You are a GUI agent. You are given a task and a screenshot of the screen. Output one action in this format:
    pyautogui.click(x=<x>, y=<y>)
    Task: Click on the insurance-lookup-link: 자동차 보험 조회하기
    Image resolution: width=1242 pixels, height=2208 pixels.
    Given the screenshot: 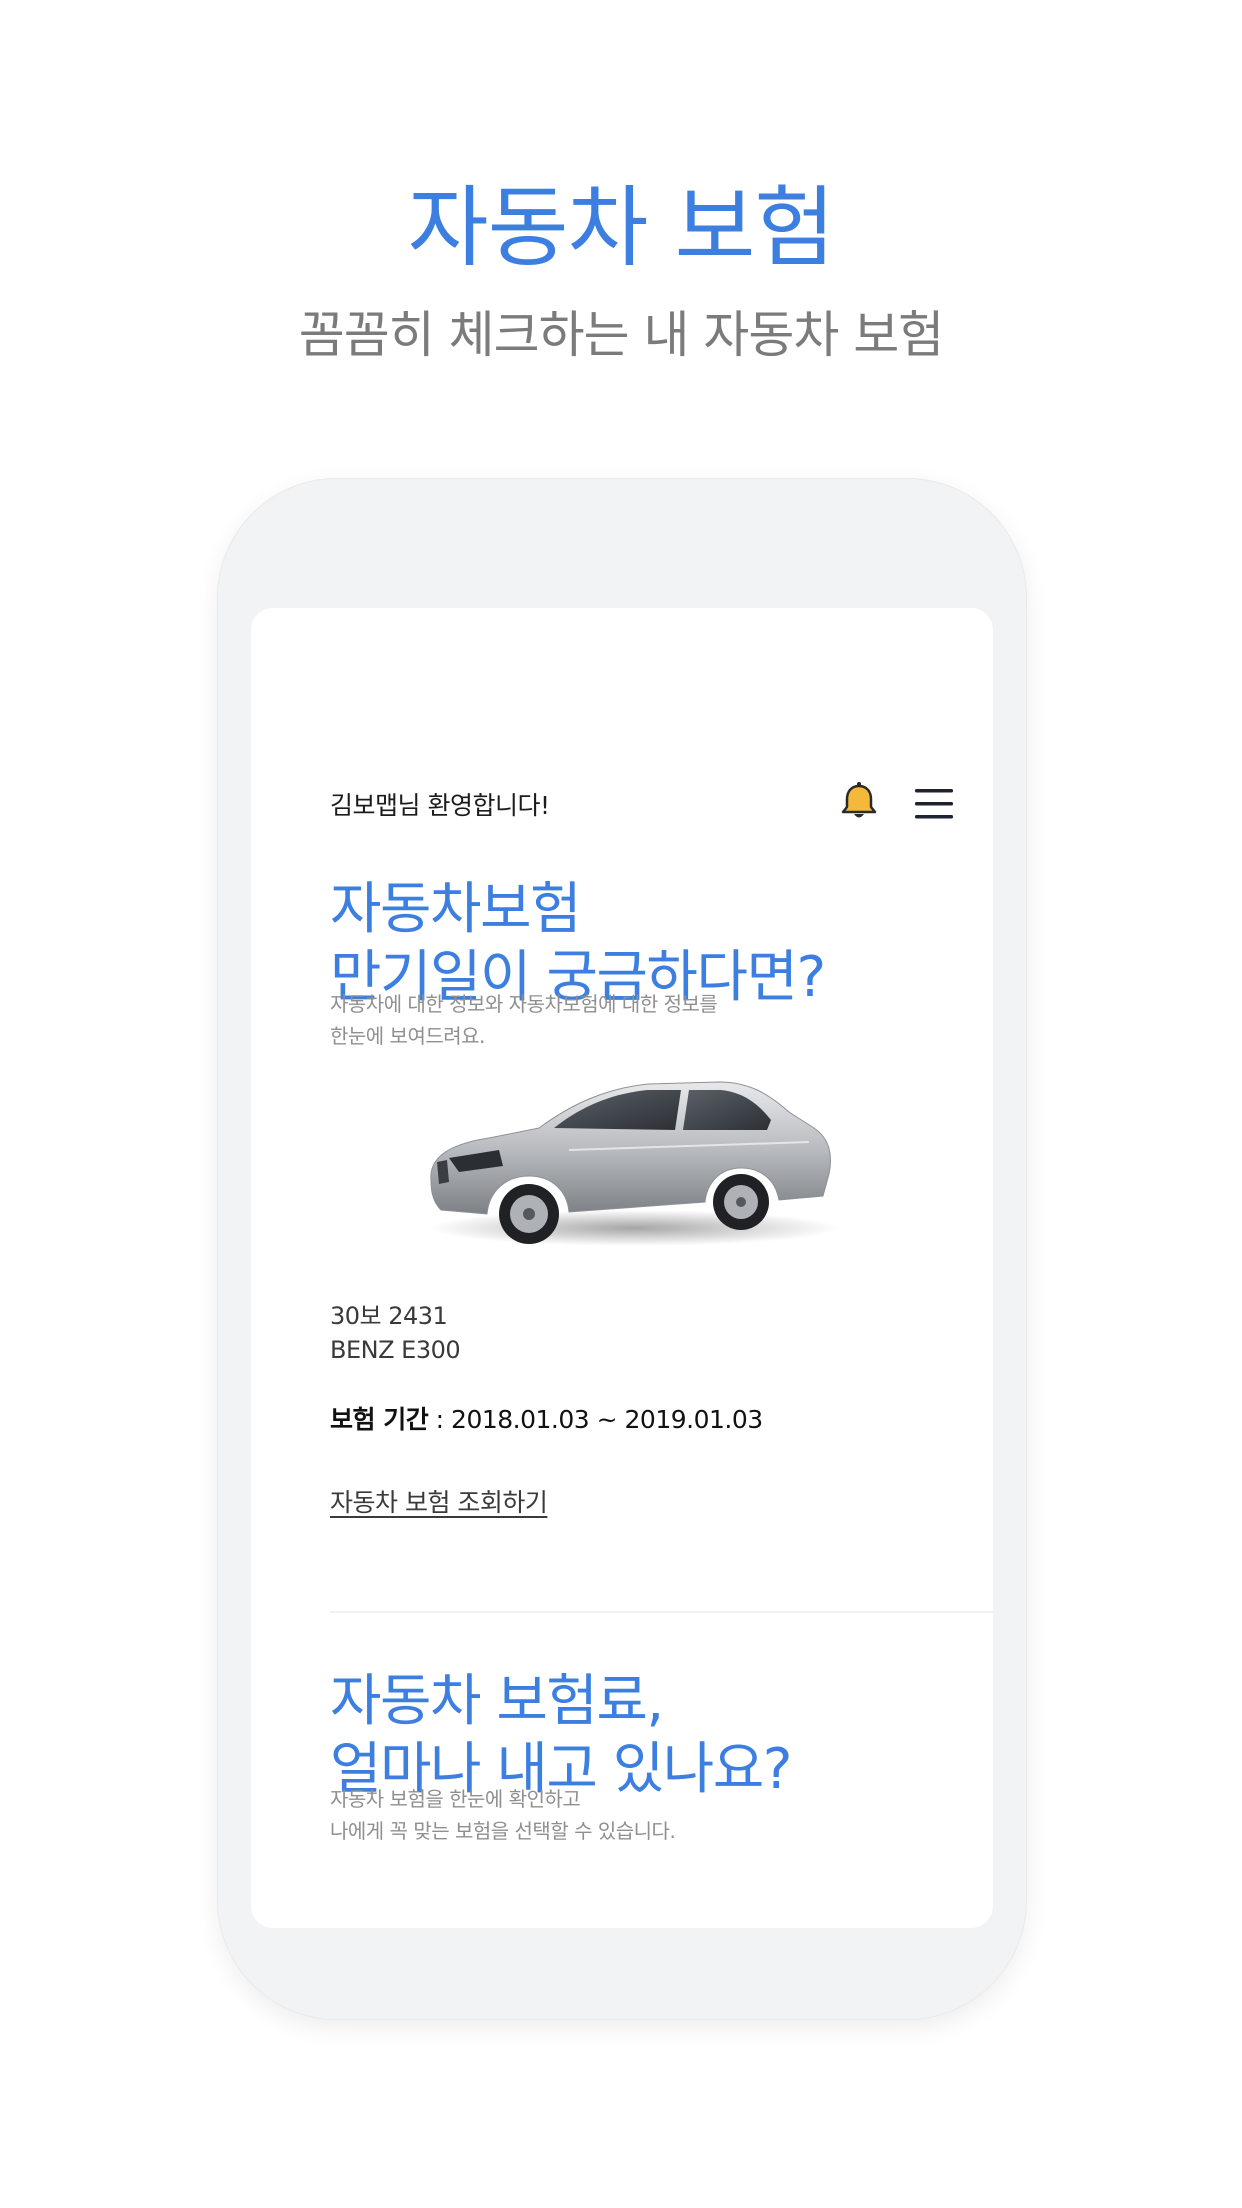 What is the action you would take?
    pyautogui.click(x=439, y=1501)
    